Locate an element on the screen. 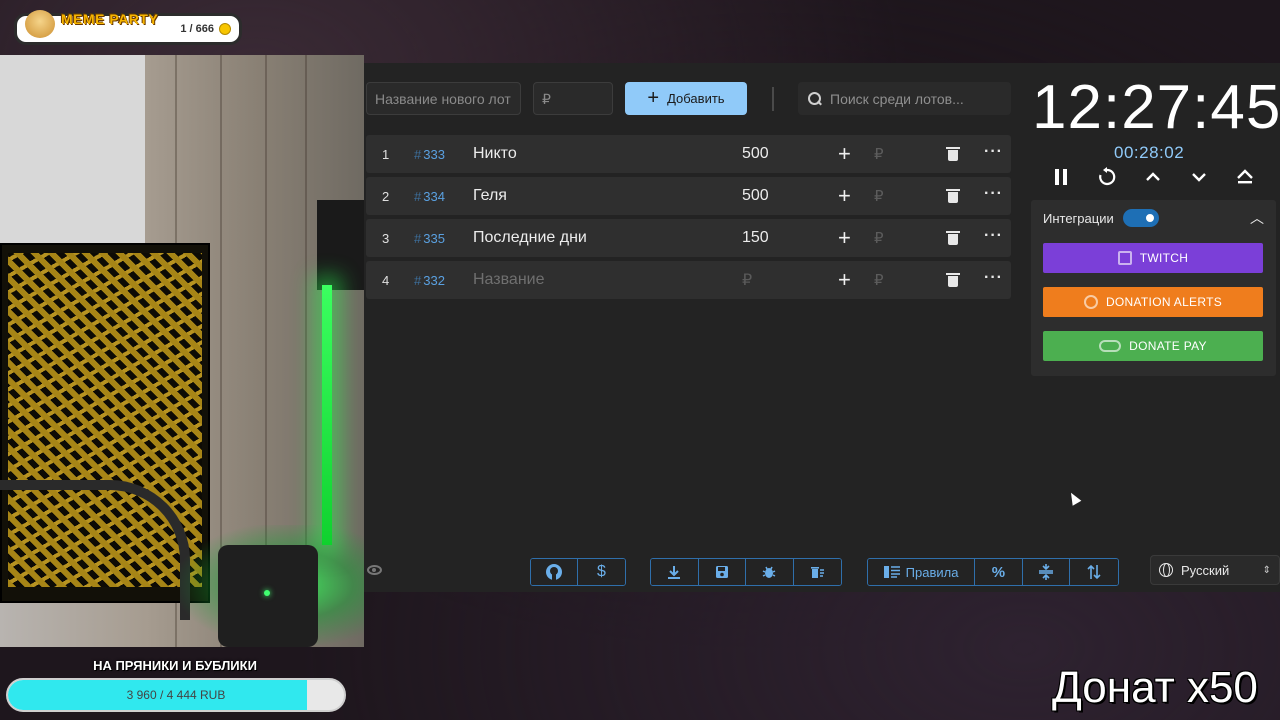  lot-id: #335 is located at coordinates (429, 238).